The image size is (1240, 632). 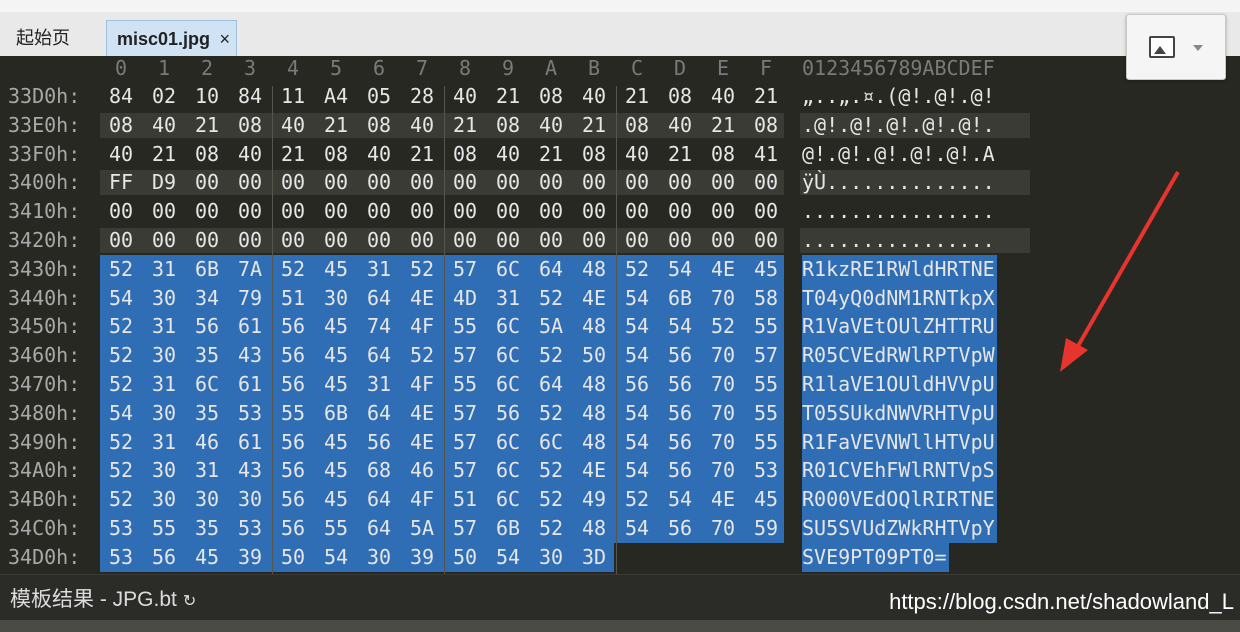 What do you see at coordinates (899, 327) in the screenshot?
I see `ascii-text: R1VaVEtOUlZHTTRU` at bounding box center [899, 327].